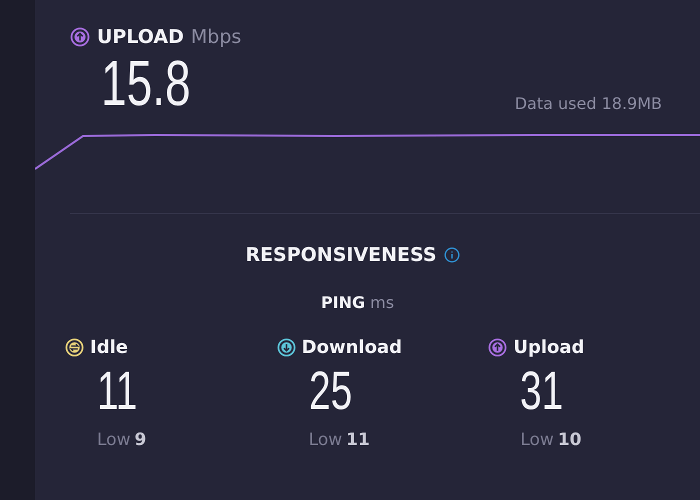 This screenshot has width=700, height=500. I want to click on responsiveness-title: RESPONSIVENESS, so click(341, 255).